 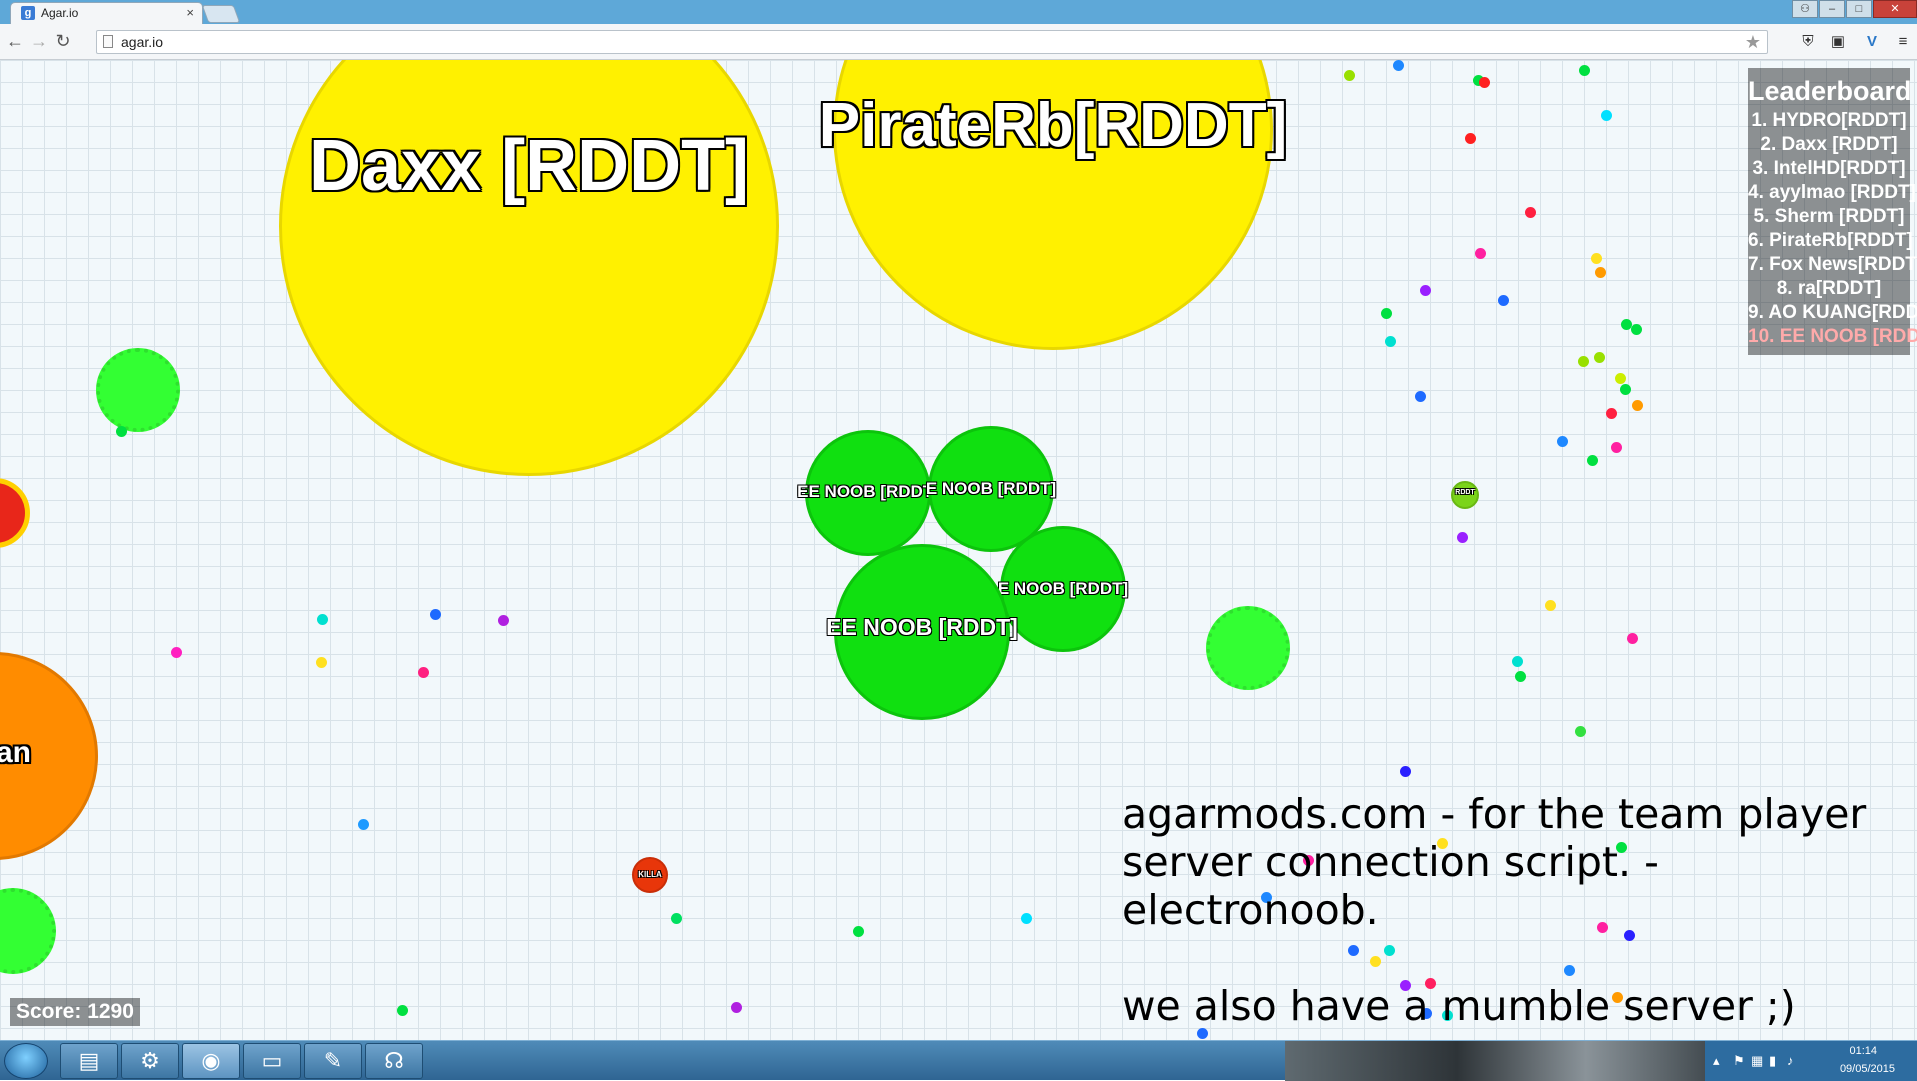 What do you see at coordinates (1716, 1061) in the screenshot?
I see `tray-expand-icon: ▴` at bounding box center [1716, 1061].